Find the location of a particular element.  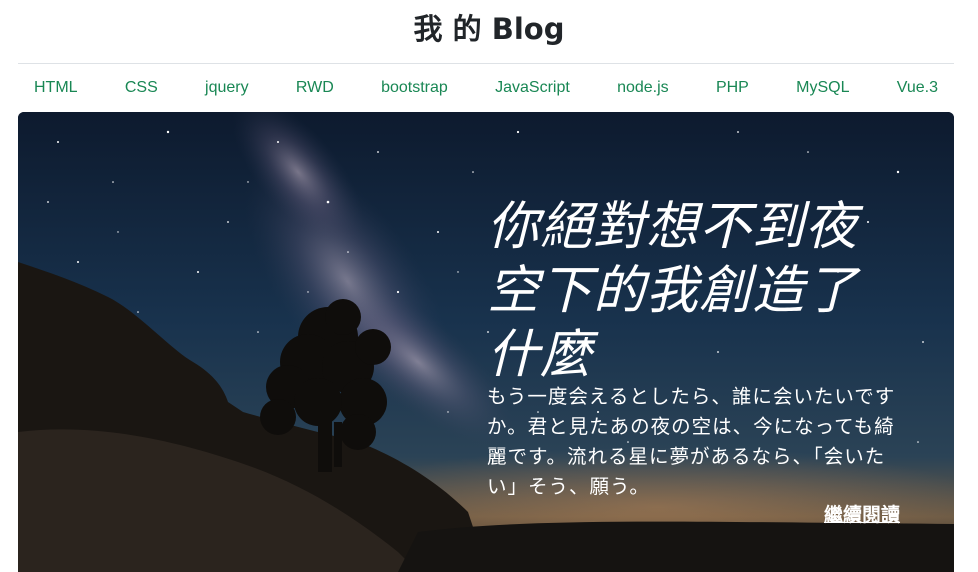

nav-link-jquery: jquery is located at coordinates (227, 88).